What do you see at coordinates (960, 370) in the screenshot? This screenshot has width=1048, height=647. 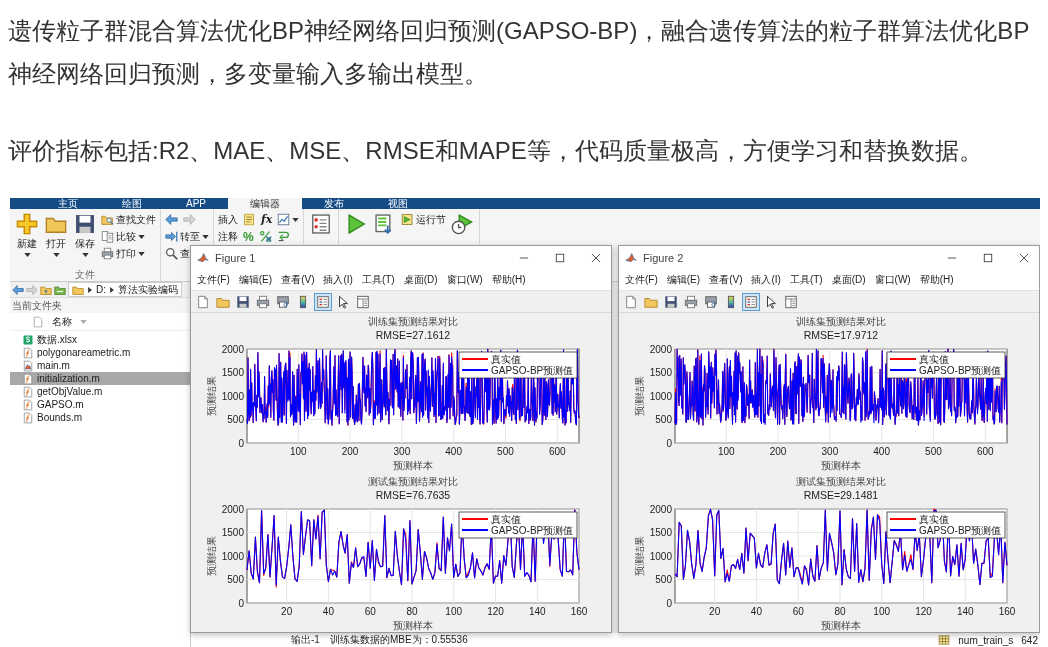 I see `legend-label: GAPSO-BP预测值` at bounding box center [960, 370].